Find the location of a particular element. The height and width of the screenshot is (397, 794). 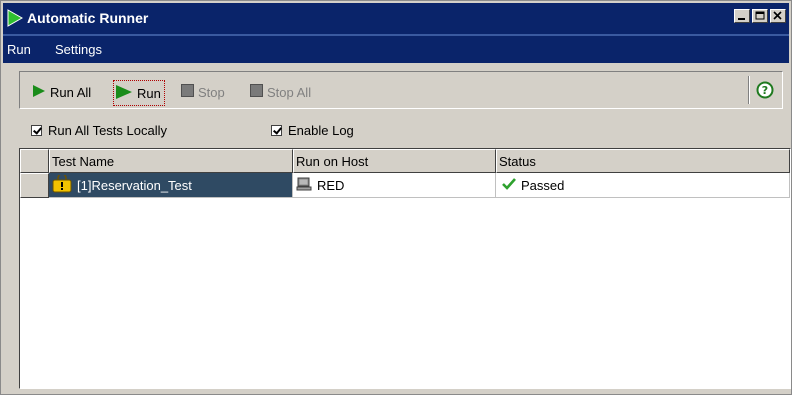

menu-settings: Settings is located at coordinates (78, 49).